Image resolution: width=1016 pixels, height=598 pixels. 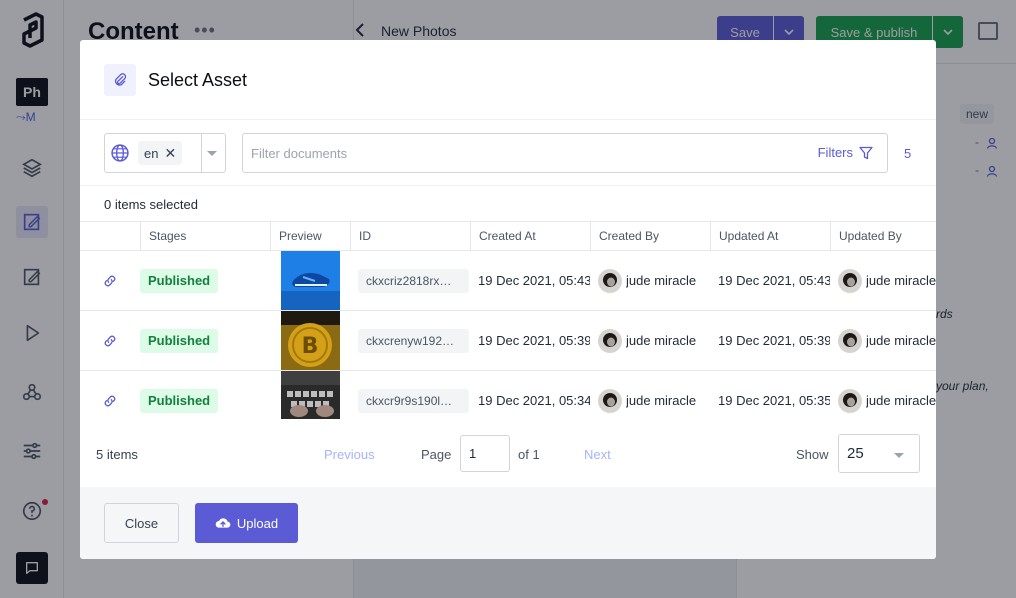 What do you see at coordinates (534, 400) in the screenshot?
I see `created-at: 19 Dec 2021, 05:34` at bounding box center [534, 400].